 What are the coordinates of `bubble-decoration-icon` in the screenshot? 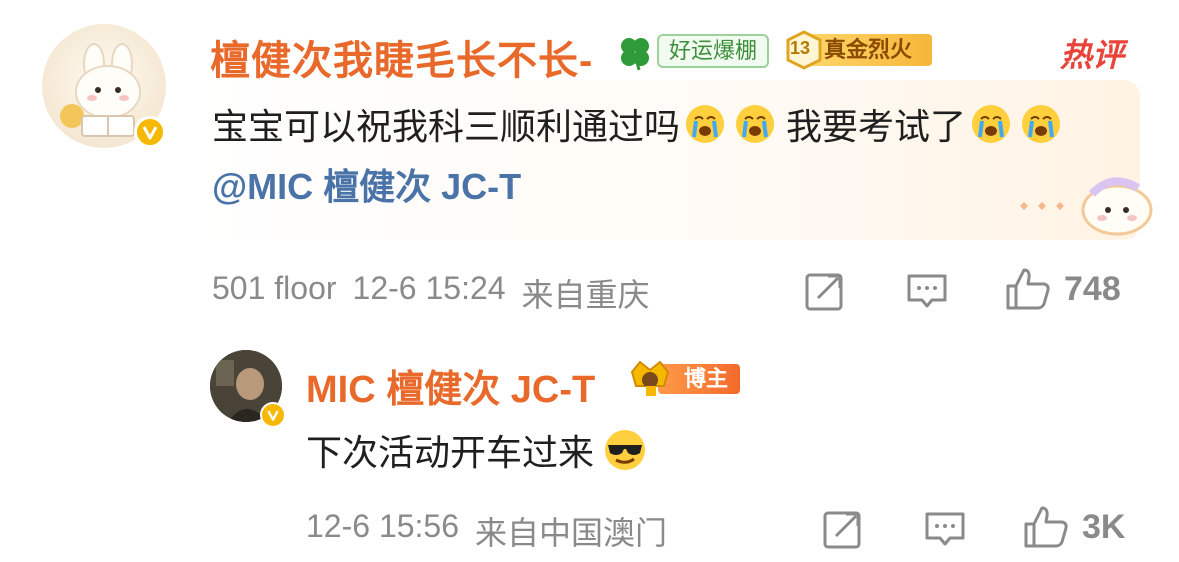 It's located at (1086, 206).